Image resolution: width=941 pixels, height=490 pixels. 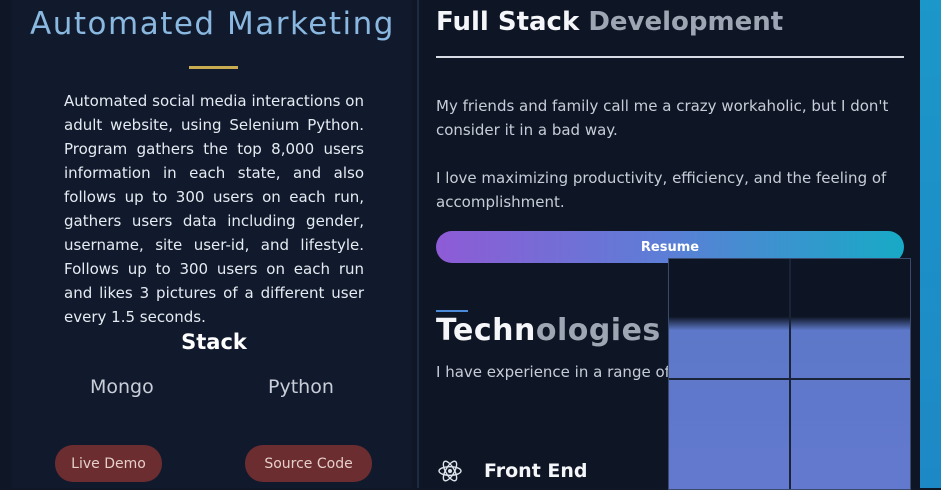 I want to click on about-title: Full Stack Development, so click(x=609, y=22).